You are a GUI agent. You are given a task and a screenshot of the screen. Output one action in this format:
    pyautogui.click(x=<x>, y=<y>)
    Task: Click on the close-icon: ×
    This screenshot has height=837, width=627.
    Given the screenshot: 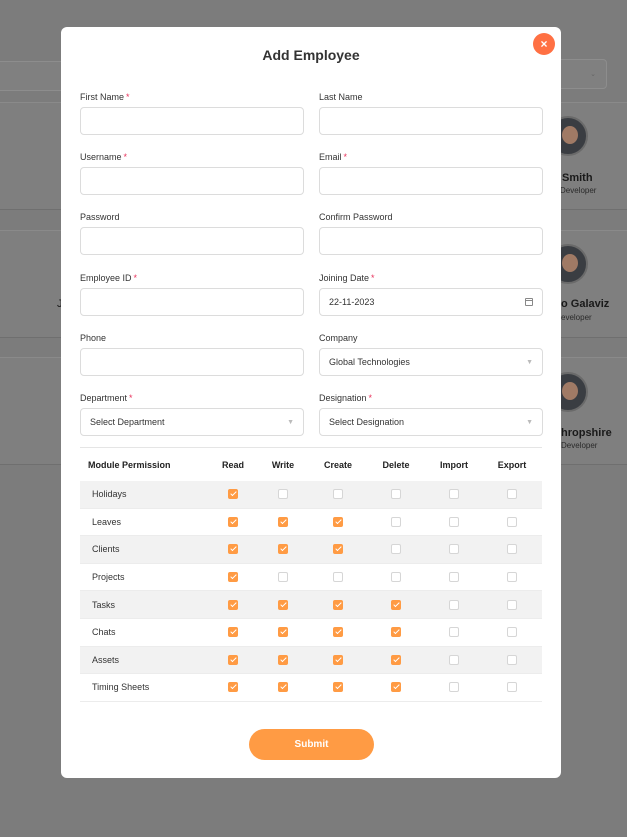 What is the action you would take?
    pyautogui.click(x=544, y=44)
    